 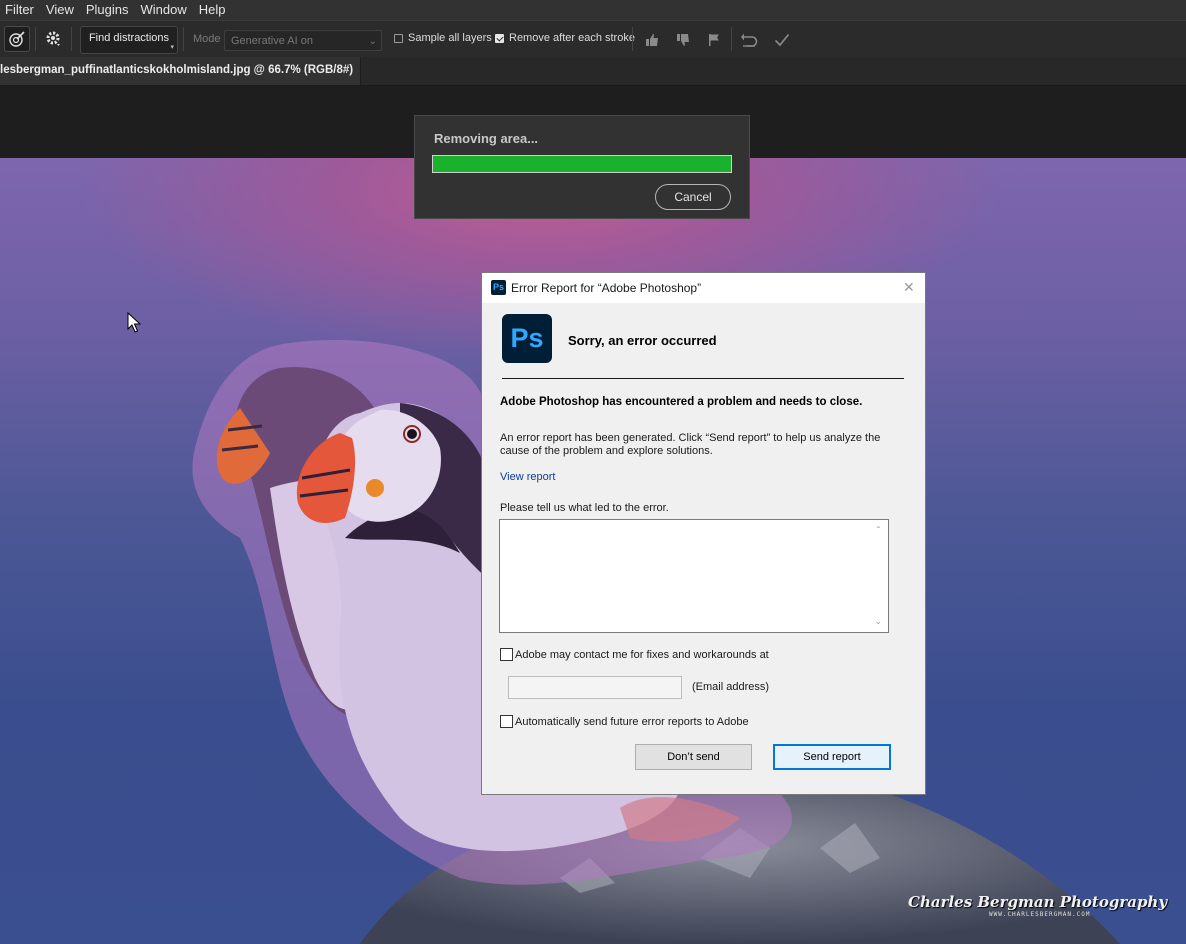 What do you see at coordinates (749, 40) in the screenshot?
I see `undo-icon` at bounding box center [749, 40].